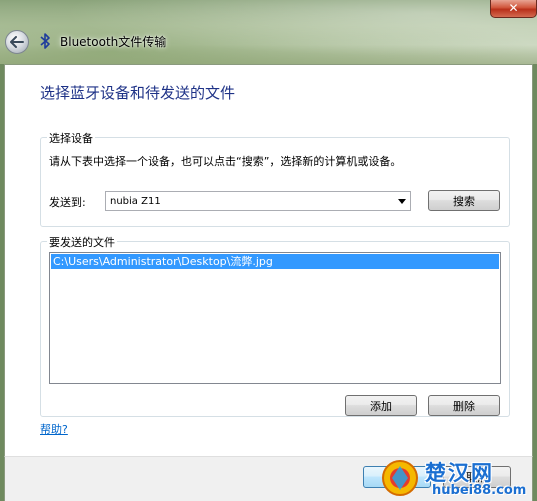  Describe the element at coordinates (45, 41) in the screenshot. I see `bluetooth-icon` at that location.